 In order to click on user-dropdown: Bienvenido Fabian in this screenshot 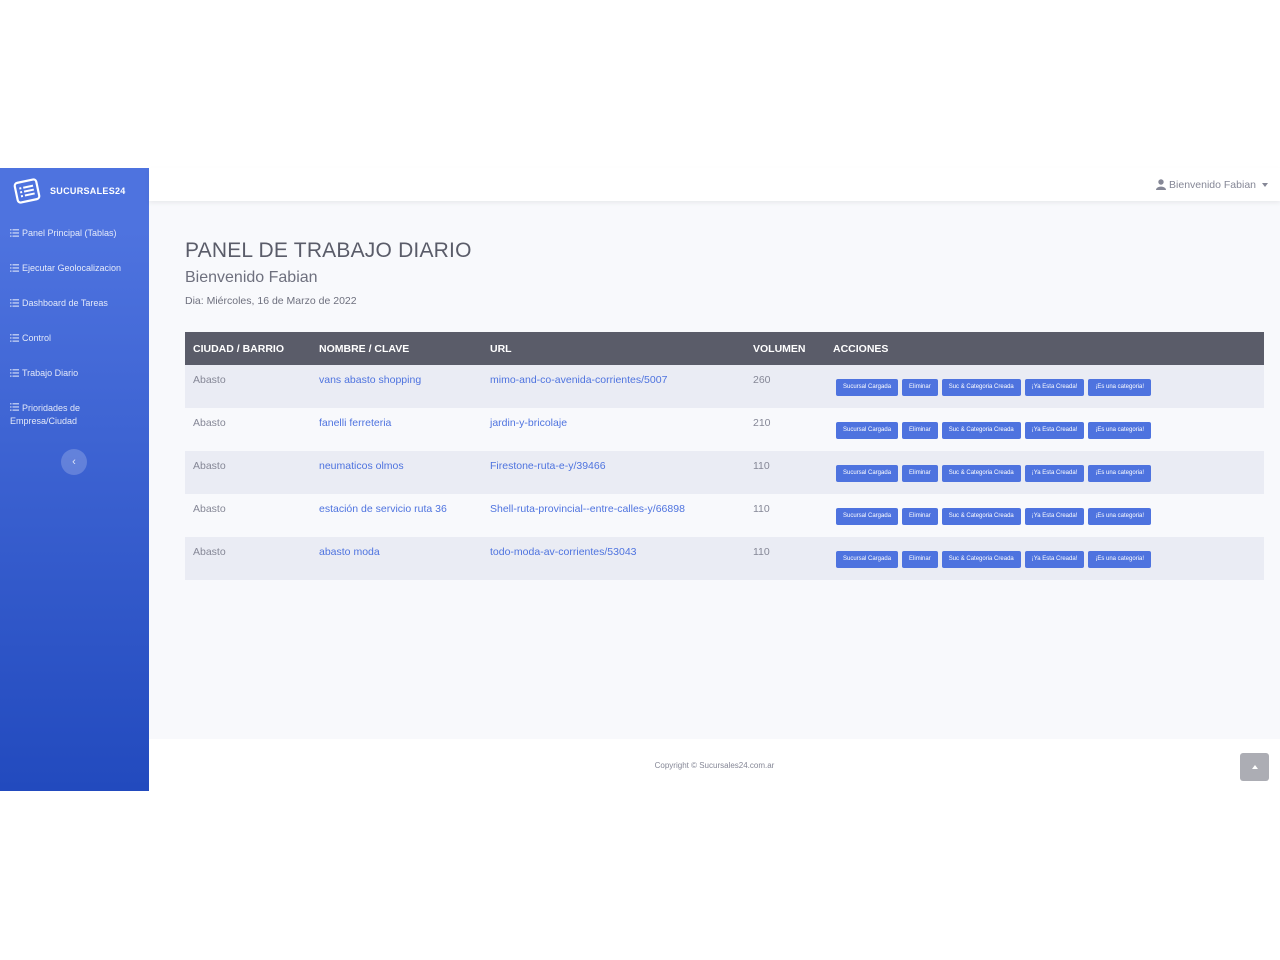, I will do `click(1212, 185)`.